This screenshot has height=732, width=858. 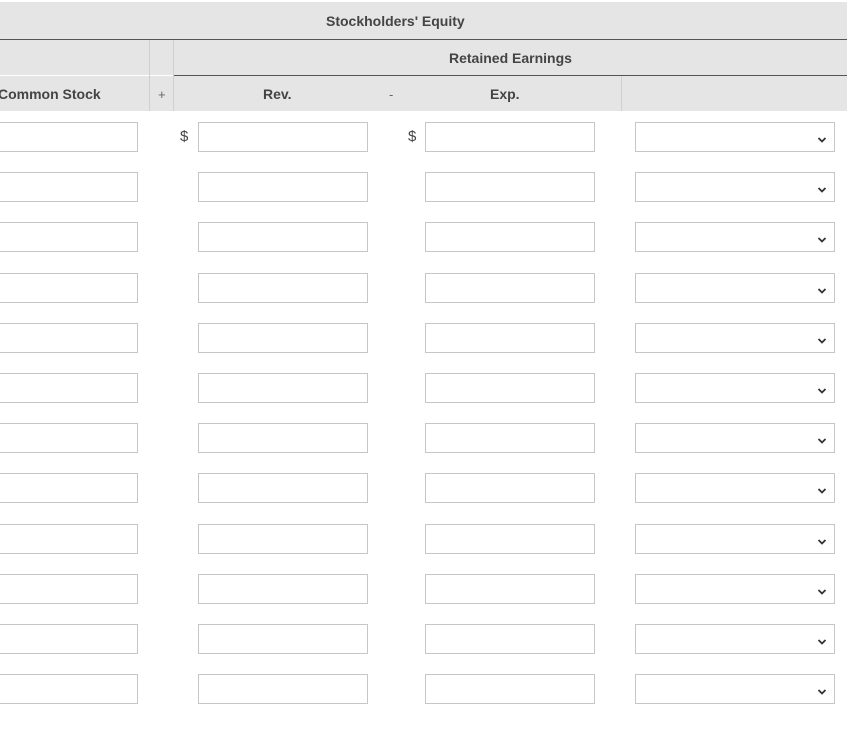 I want to click on exp-currency-symbol: $, so click(x=412, y=136).